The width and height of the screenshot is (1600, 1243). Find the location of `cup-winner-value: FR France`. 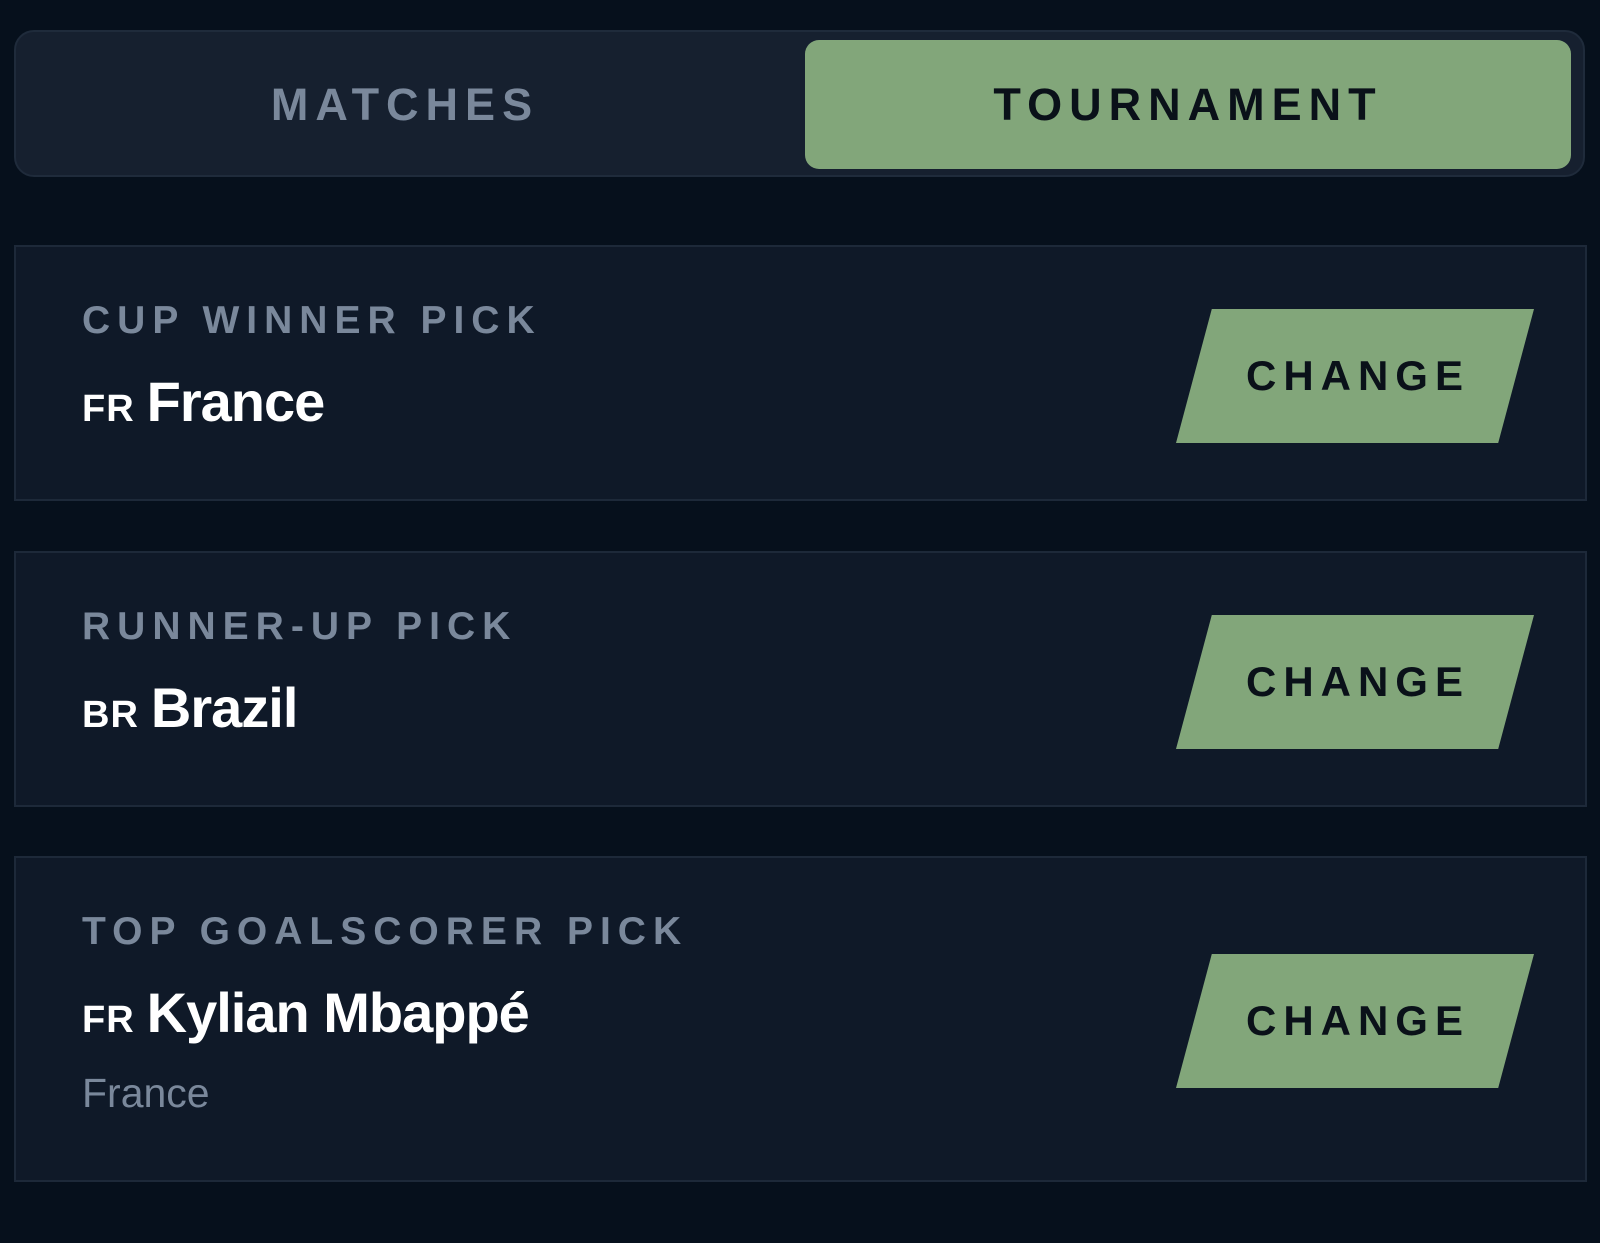

cup-winner-value: FR France is located at coordinates (204, 401).